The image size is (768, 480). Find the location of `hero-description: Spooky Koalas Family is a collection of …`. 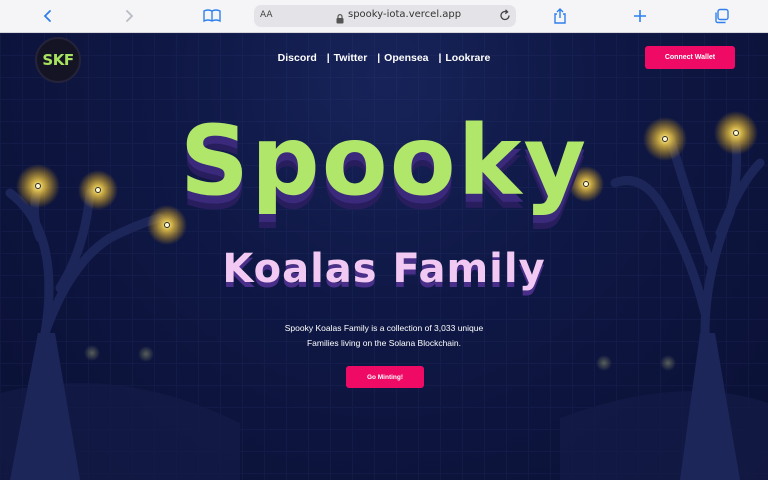

hero-description: Spooky Koalas Family is a collection of … is located at coordinates (384, 336).